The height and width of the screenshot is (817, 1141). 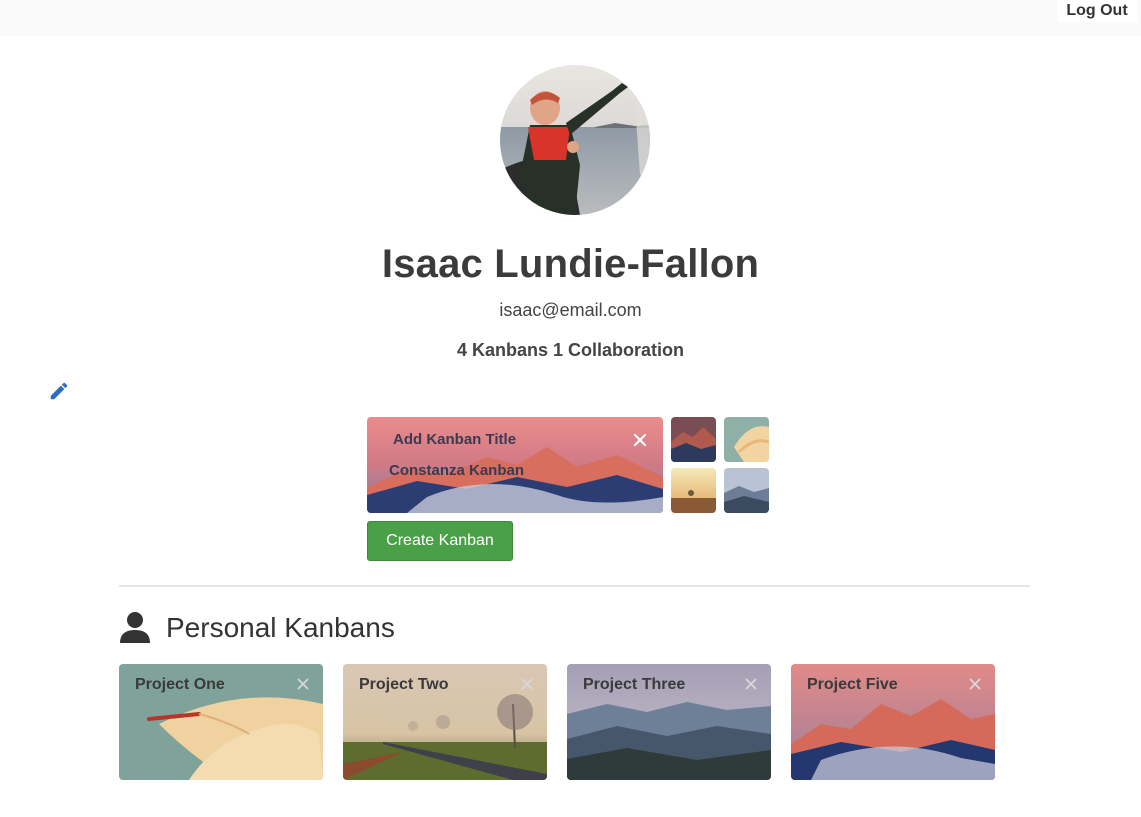 What do you see at coordinates (634, 684) in the screenshot?
I see `kanban-card-title: Project Three` at bounding box center [634, 684].